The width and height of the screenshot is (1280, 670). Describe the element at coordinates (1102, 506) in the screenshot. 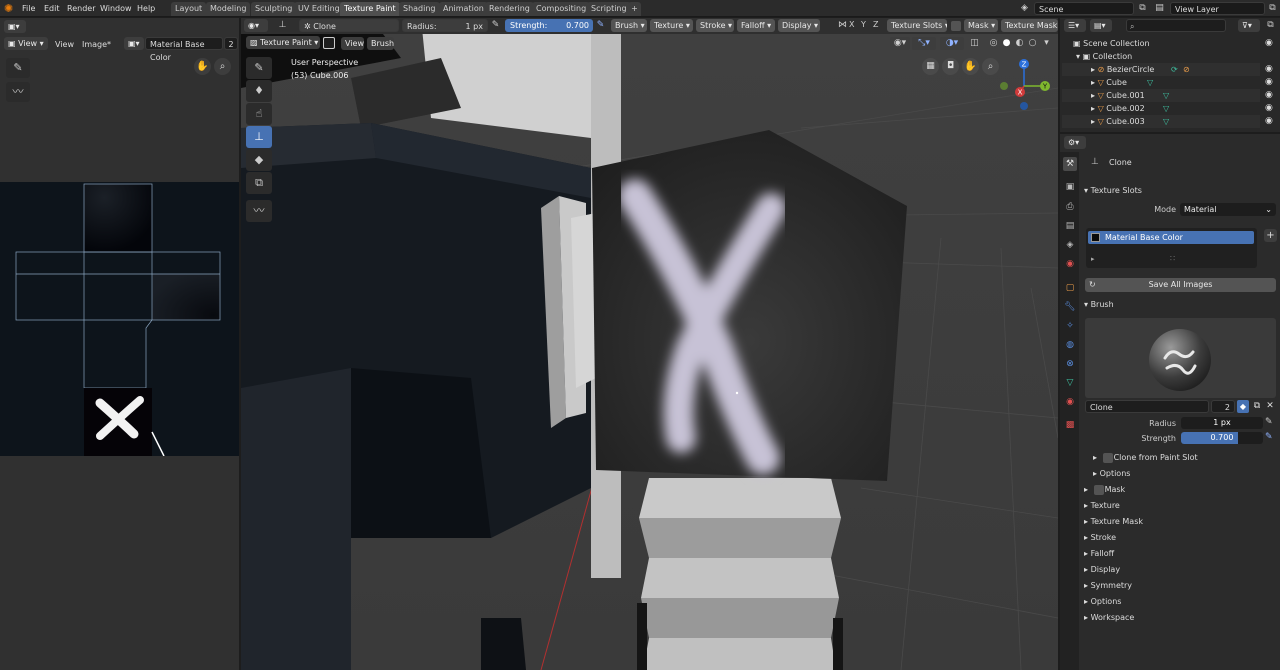

I see `texture-panel-header: ▸ Texture` at that location.